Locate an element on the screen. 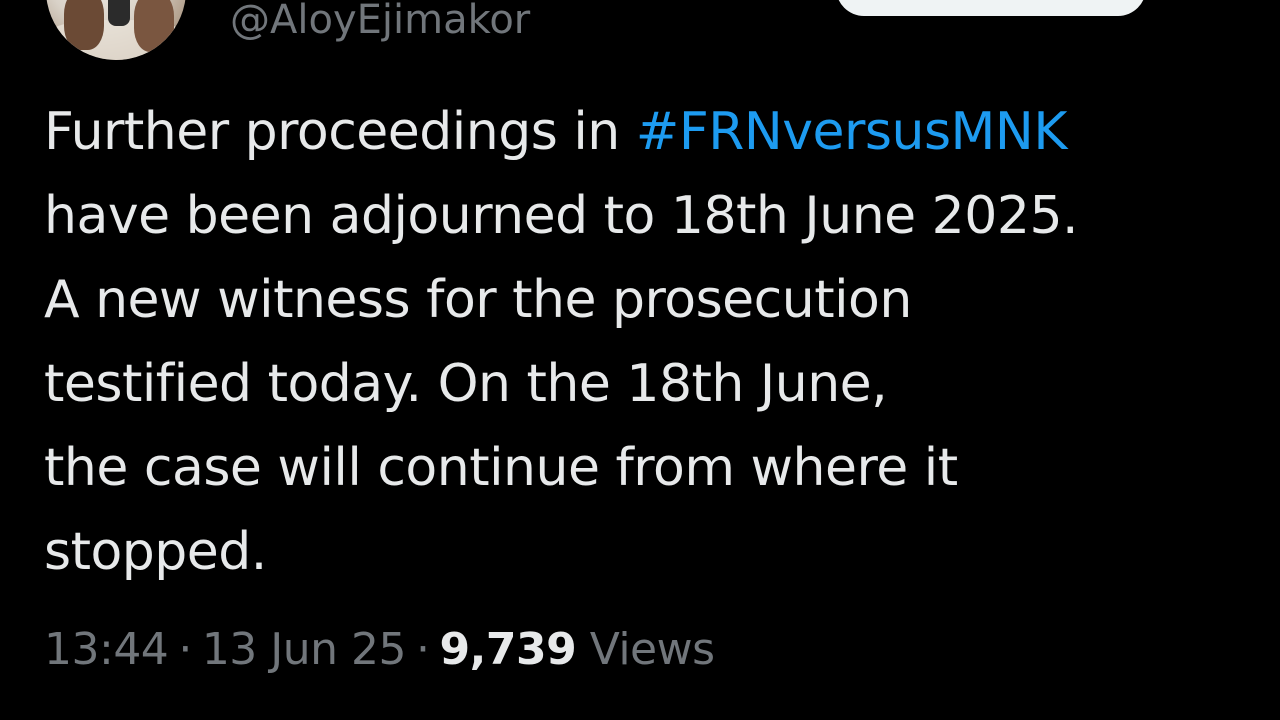 The width and height of the screenshot is (1280, 720). author-handle: @AloyEjimakor is located at coordinates (380, 25).